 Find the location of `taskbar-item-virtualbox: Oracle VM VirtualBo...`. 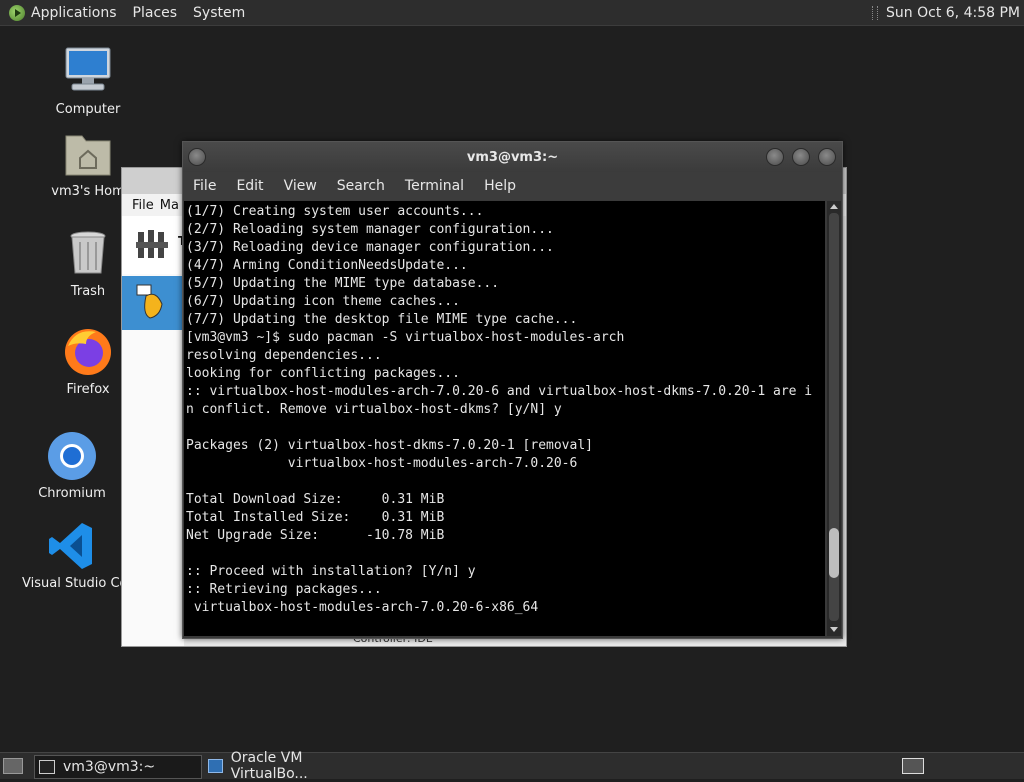

taskbar-item-virtualbox: Oracle VM VirtualBo... is located at coordinates (287, 766).